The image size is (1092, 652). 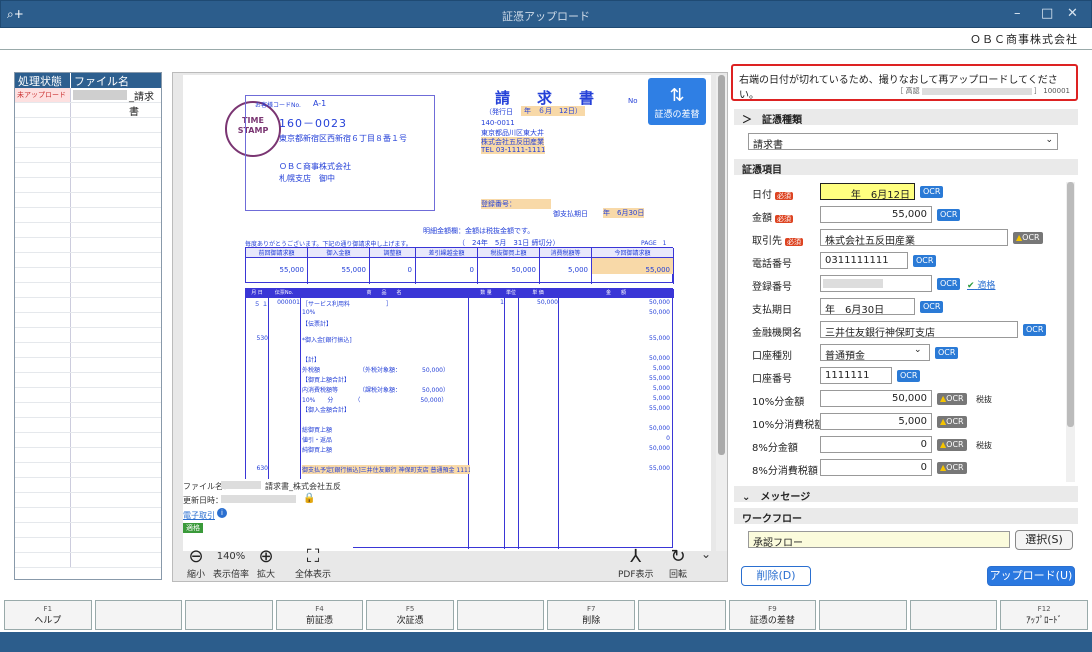 What do you see at coordinates (1047, 13) in the screenshot?
I see `maximize-icon: □` at bounding box center [1047, 13].